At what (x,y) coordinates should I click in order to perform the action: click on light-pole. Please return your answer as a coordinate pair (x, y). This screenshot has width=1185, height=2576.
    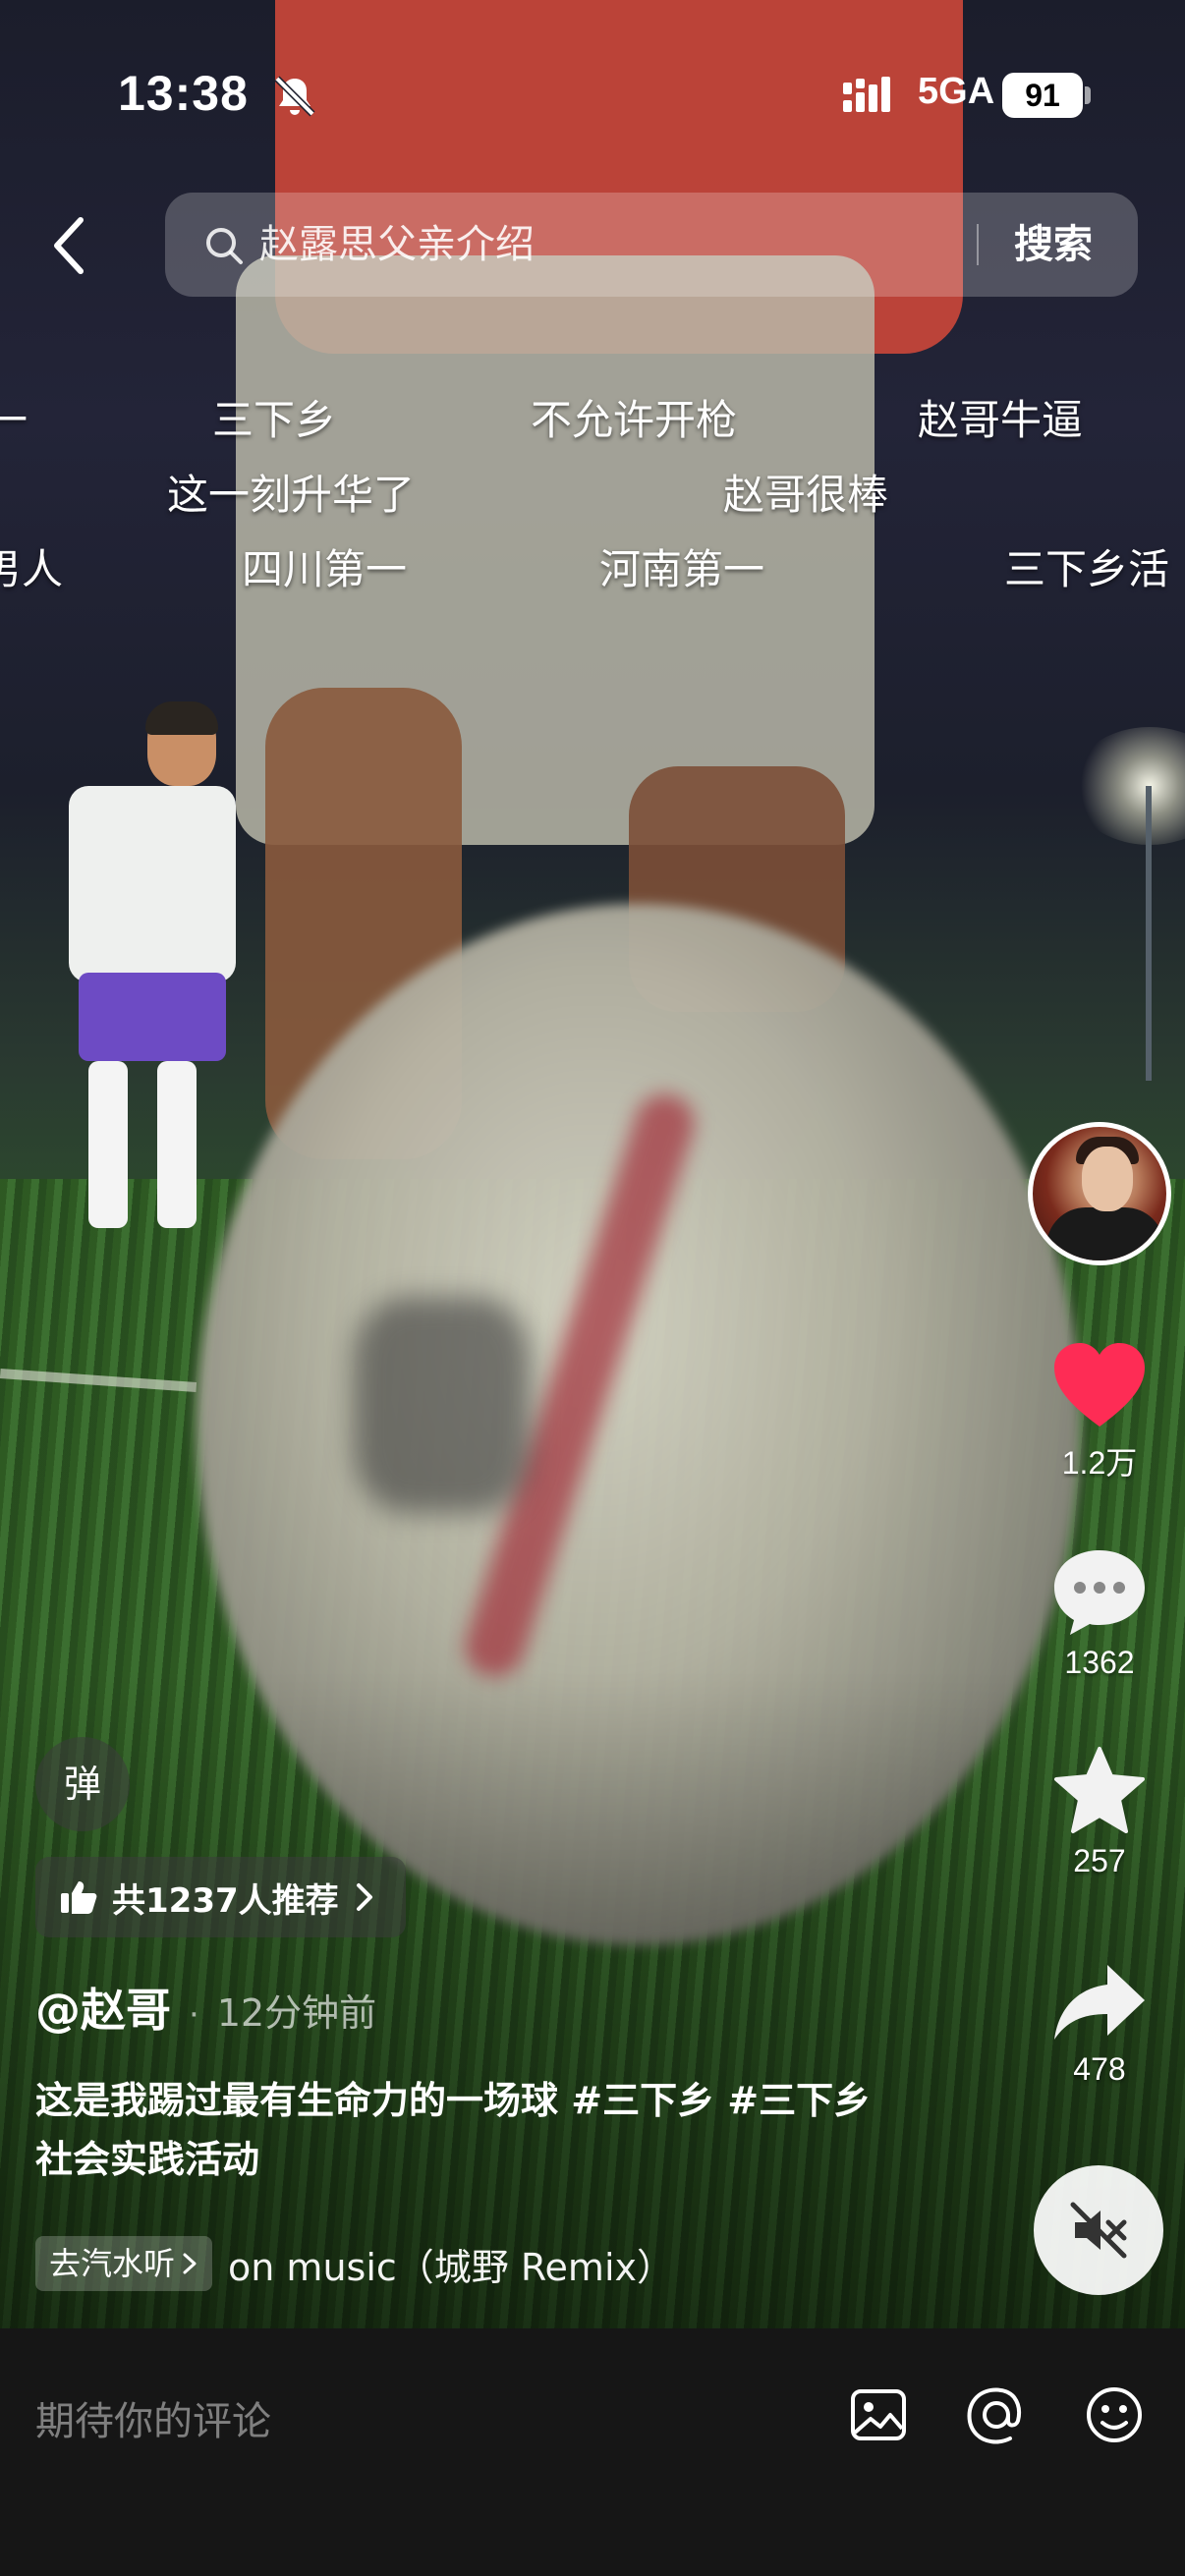
    Looking at the image, I should click on (1149, 933).